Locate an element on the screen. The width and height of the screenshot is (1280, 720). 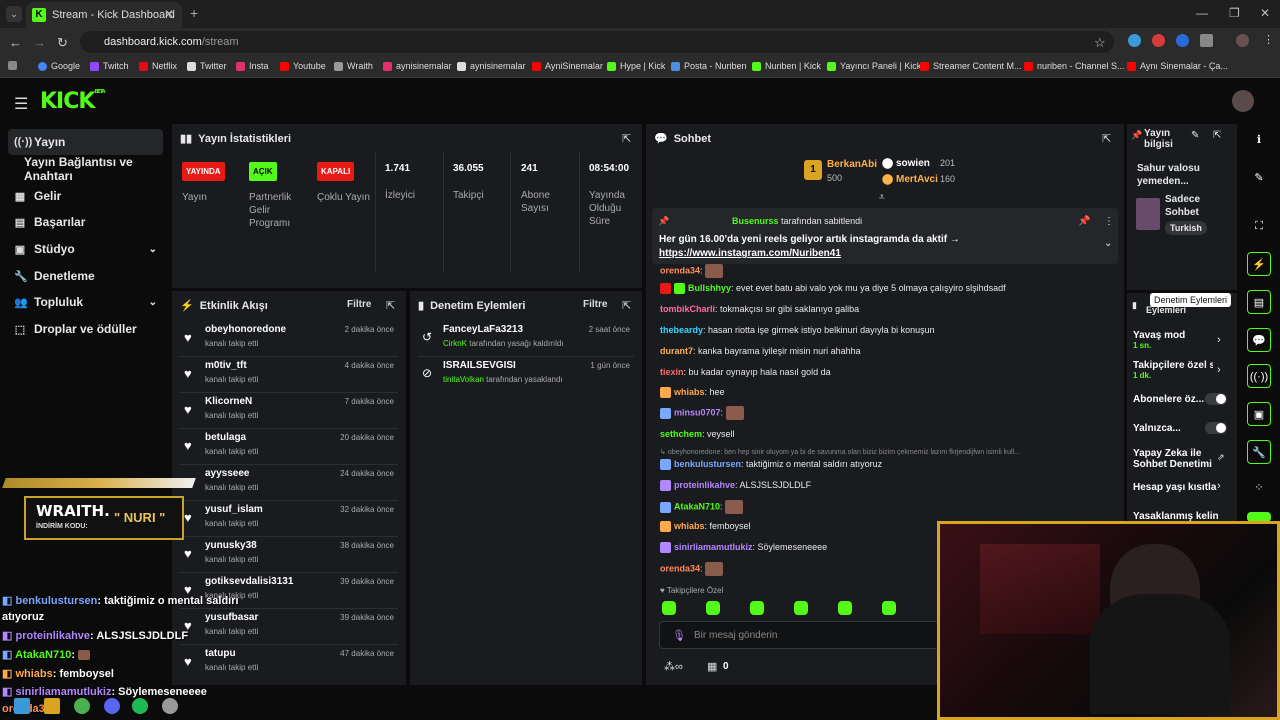
chat-input: 🎙 Bir mesaj gönderin is located at coordinates (799, 635).